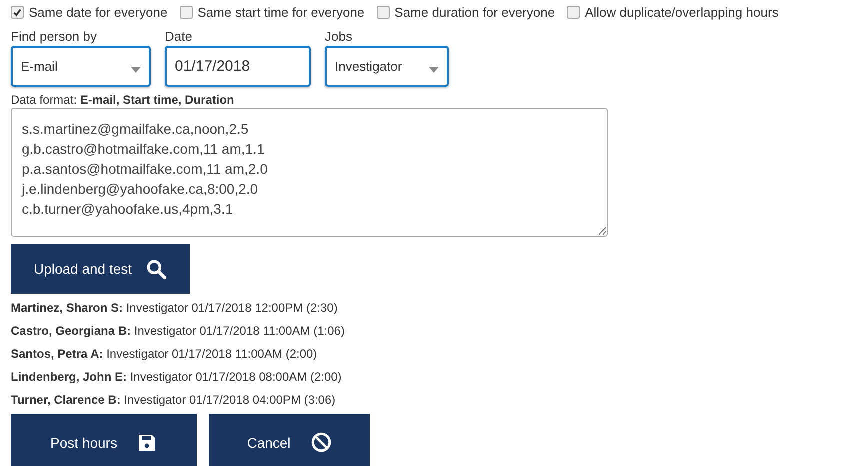 This screenshot has width=841, height=466. Describe the element at coordinates (175, 308) in the screenshot. I see `result-line: Martinez, Sharon S: Investigator 01/17/2018 12:00PM (2:30)` at that location.